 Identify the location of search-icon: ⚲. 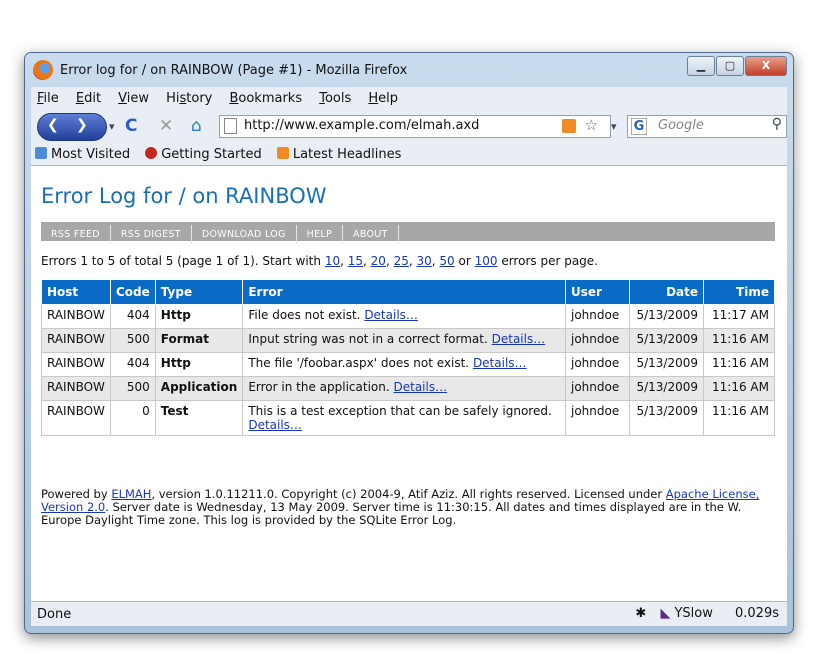
(777, 124).